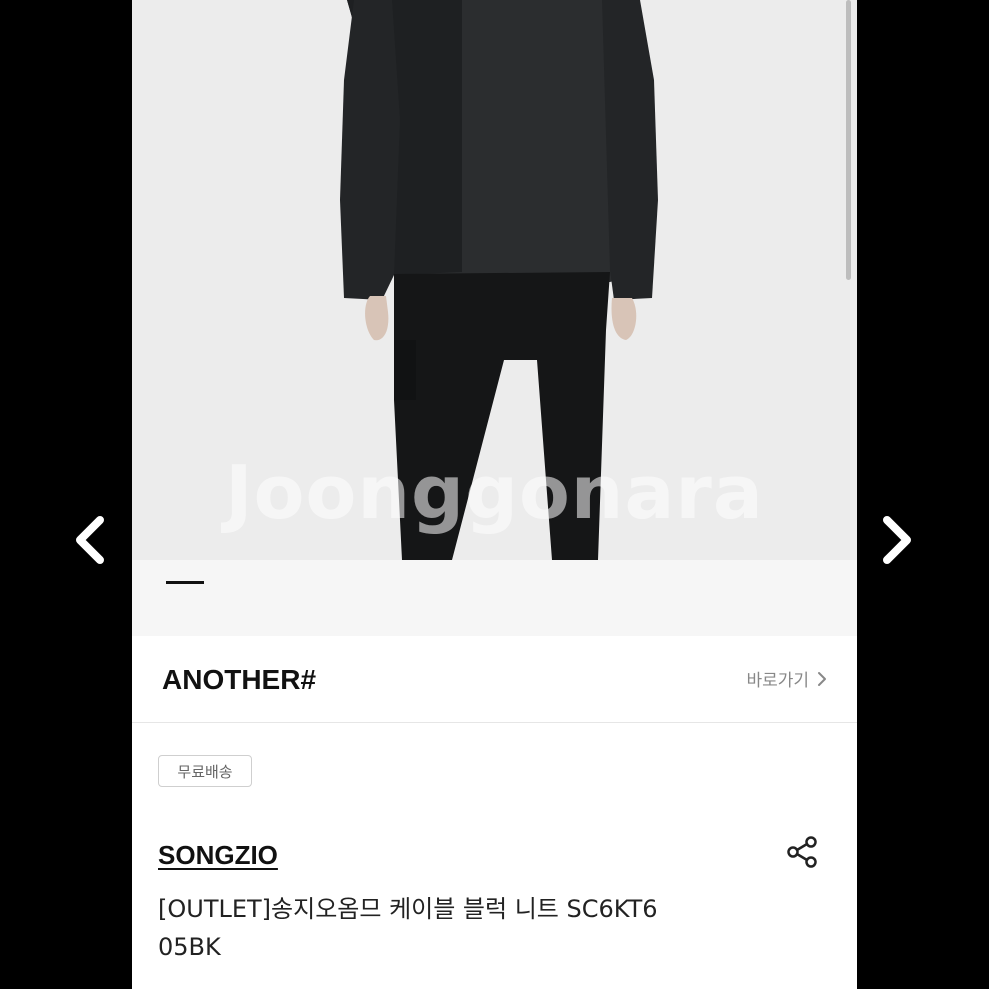 This screenshot has width=989, height=989. I want to click on product-title: [OUTLET]송지오옴므 케이블 블럭 니트 SC6KT6 05BK, so click(458, 928).